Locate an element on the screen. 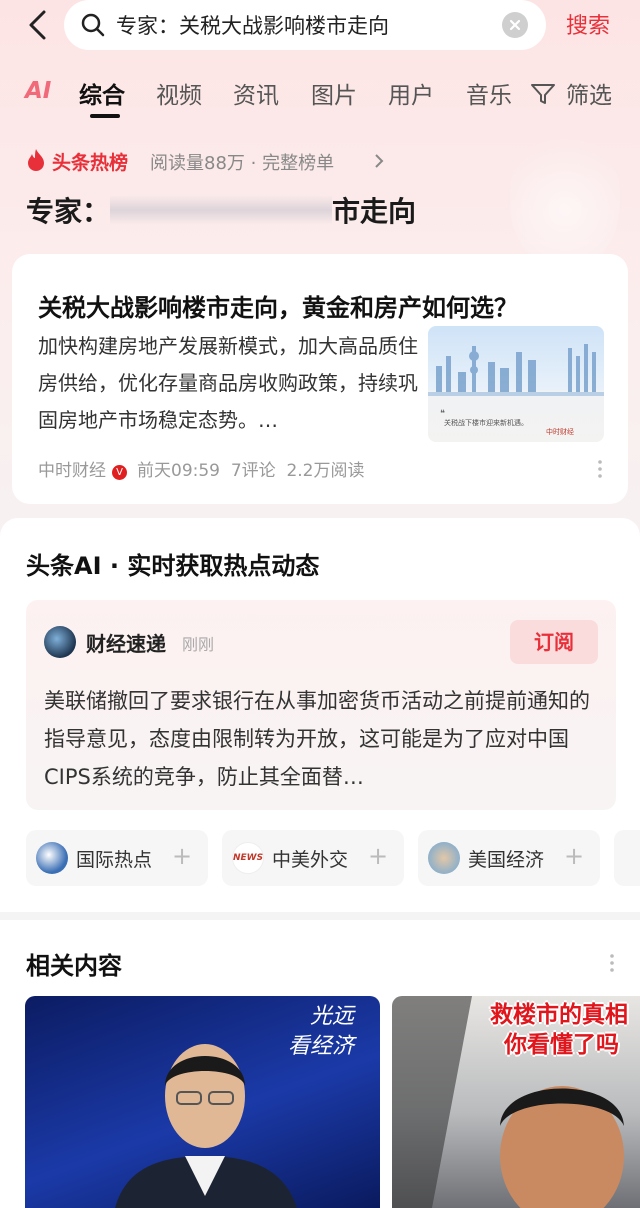 The width and height of the screenshot is (640, 1208). article-time: 前天09:59 is located at coordinates (178, 471).